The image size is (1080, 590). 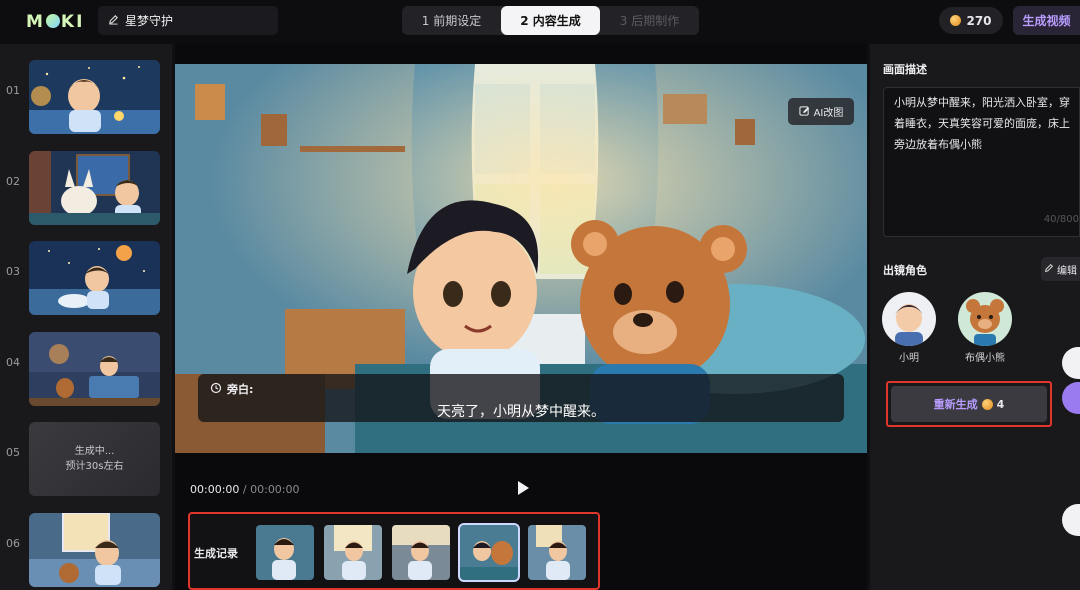 I want to click on description-text: 小明从梦中醒来，阳光洒入卧室，穿着睡衣，天真笑容可爱的面庞，床上旁边放着布偶小熊, so click(x=982, y=123).